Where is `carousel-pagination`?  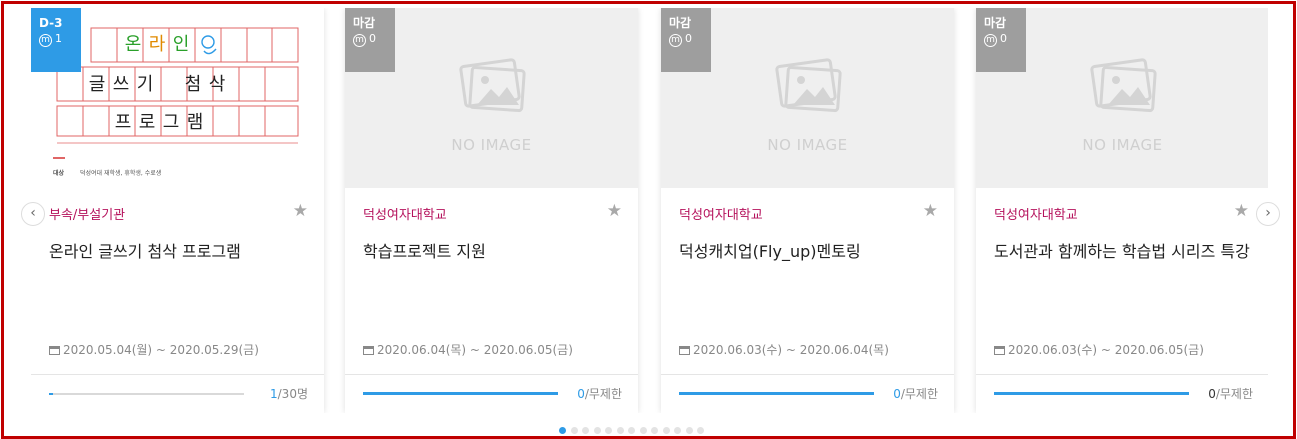 carousel-pagination is located at coordinates (634, 428).